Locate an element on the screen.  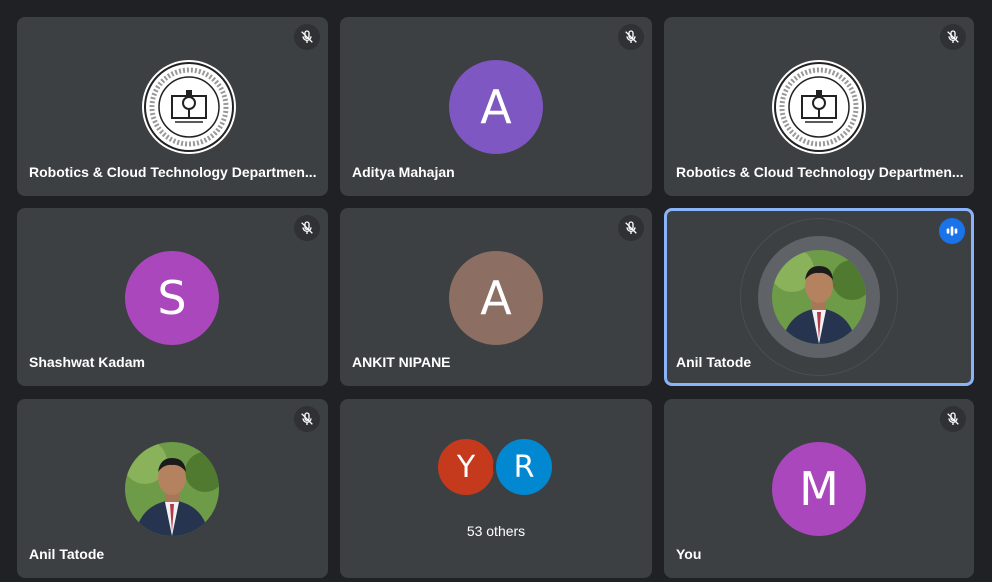
participant-tile: A ANKIT NIPANE is located at coordinates (496, 297).